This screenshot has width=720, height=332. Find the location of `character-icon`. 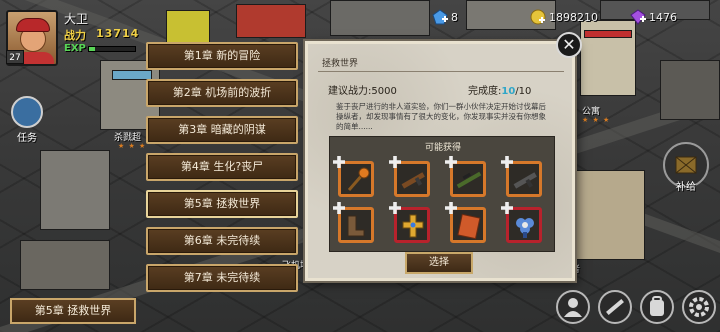

character-icon is located at coordinates (573, 307).